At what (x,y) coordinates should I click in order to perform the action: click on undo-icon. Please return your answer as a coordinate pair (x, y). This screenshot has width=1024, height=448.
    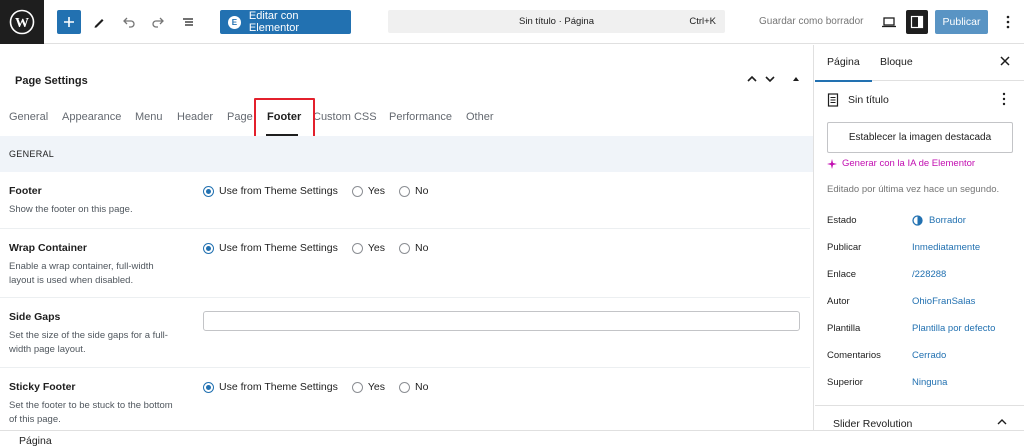
    Looking at the image, I should click on (129, 22).